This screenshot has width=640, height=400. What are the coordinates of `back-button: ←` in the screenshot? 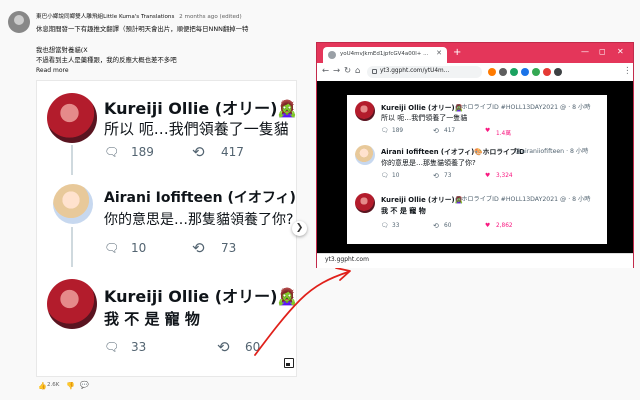 It's located at (325, 71).